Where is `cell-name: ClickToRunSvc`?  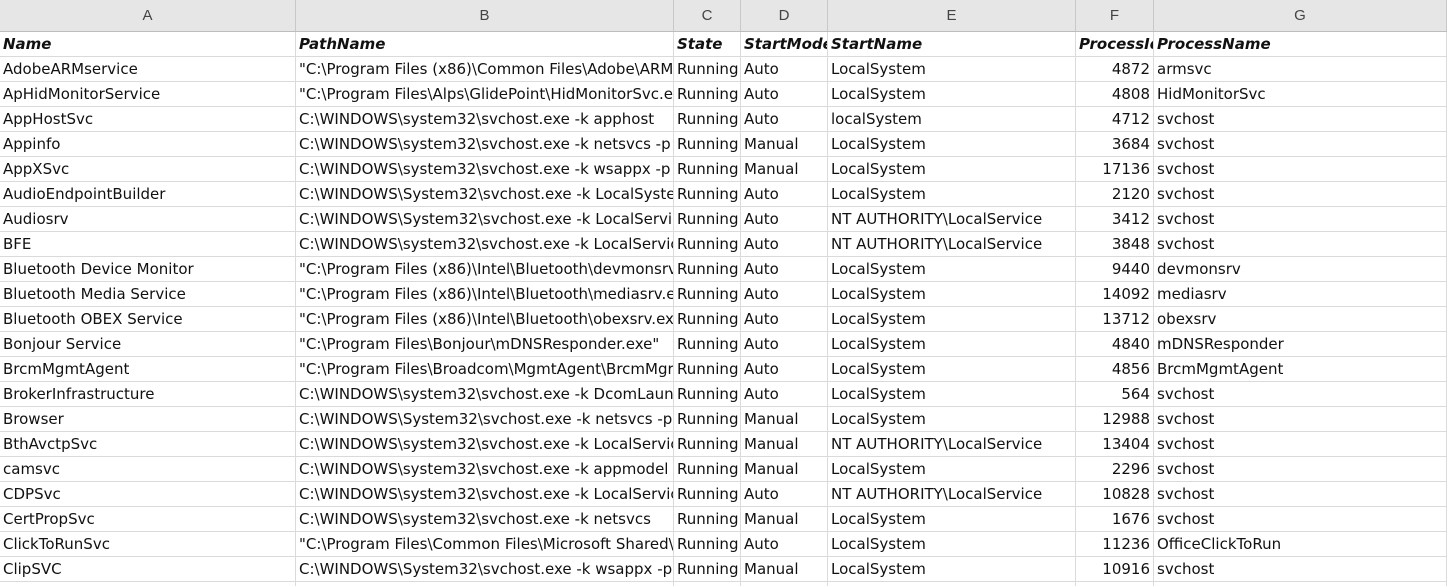 cell-name: ClickToRunSvc is located at coordinates (148, 544).